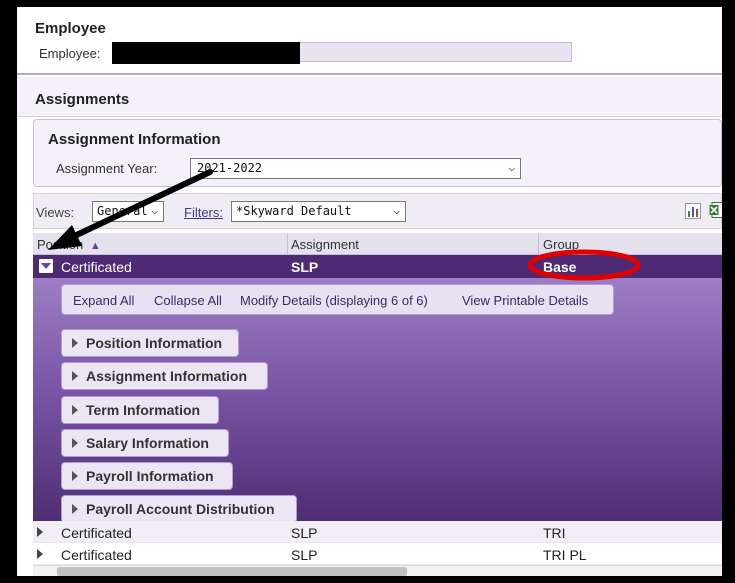 The height and width of the screenshot is (583, 735). I want to click on excel-export-icon, so click(715, 210).